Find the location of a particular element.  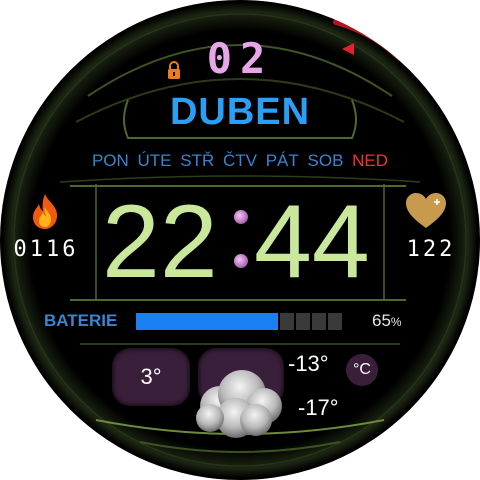

weekday-tue: ÚTE is located at coordinates (154, 160).